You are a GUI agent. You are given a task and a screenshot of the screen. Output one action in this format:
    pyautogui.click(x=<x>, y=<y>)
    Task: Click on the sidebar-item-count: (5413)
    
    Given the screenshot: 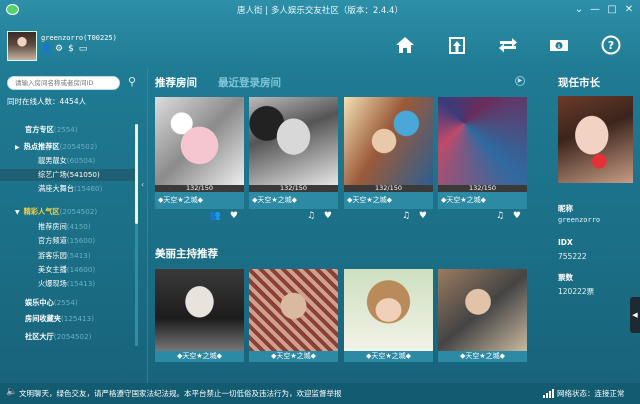 What is the action you would take?
    pyautogui.click(x=78, y=255)
    